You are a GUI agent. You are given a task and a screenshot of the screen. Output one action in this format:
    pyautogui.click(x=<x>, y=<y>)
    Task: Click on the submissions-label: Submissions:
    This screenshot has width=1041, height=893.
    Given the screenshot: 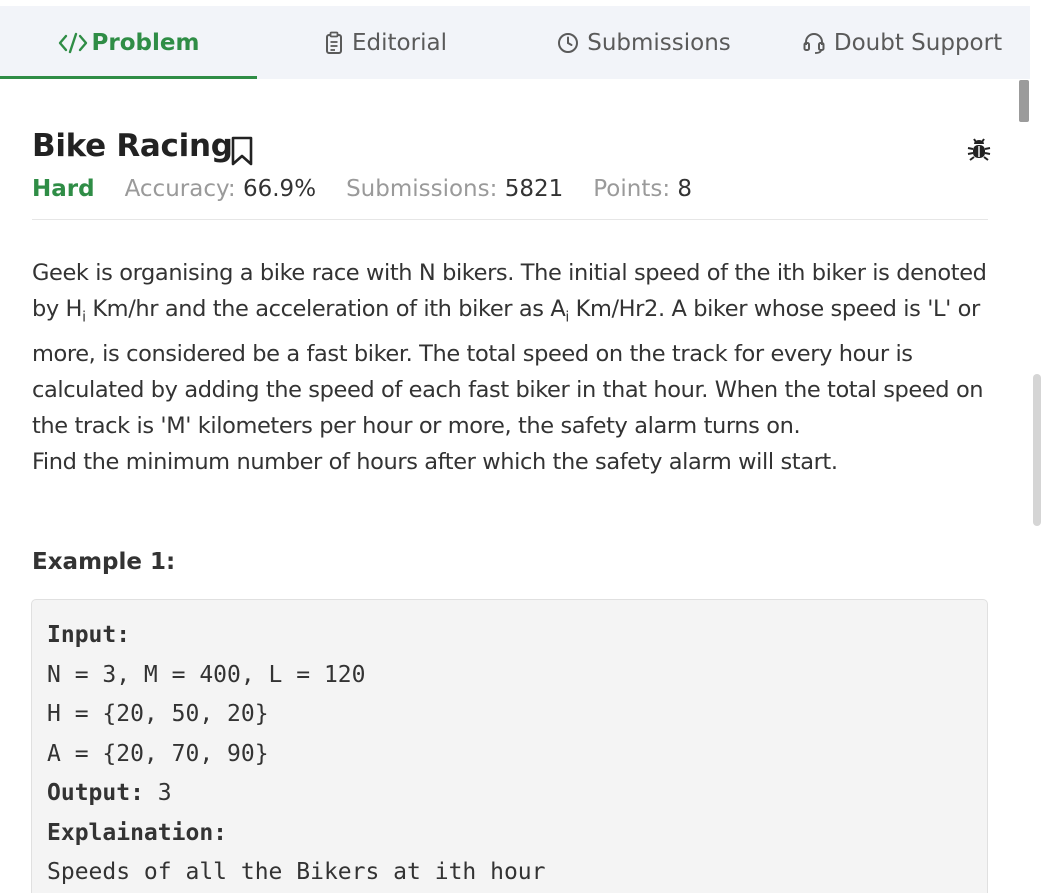 What is the action you would take?
    pyautogui.click(x=422, y=189)
    